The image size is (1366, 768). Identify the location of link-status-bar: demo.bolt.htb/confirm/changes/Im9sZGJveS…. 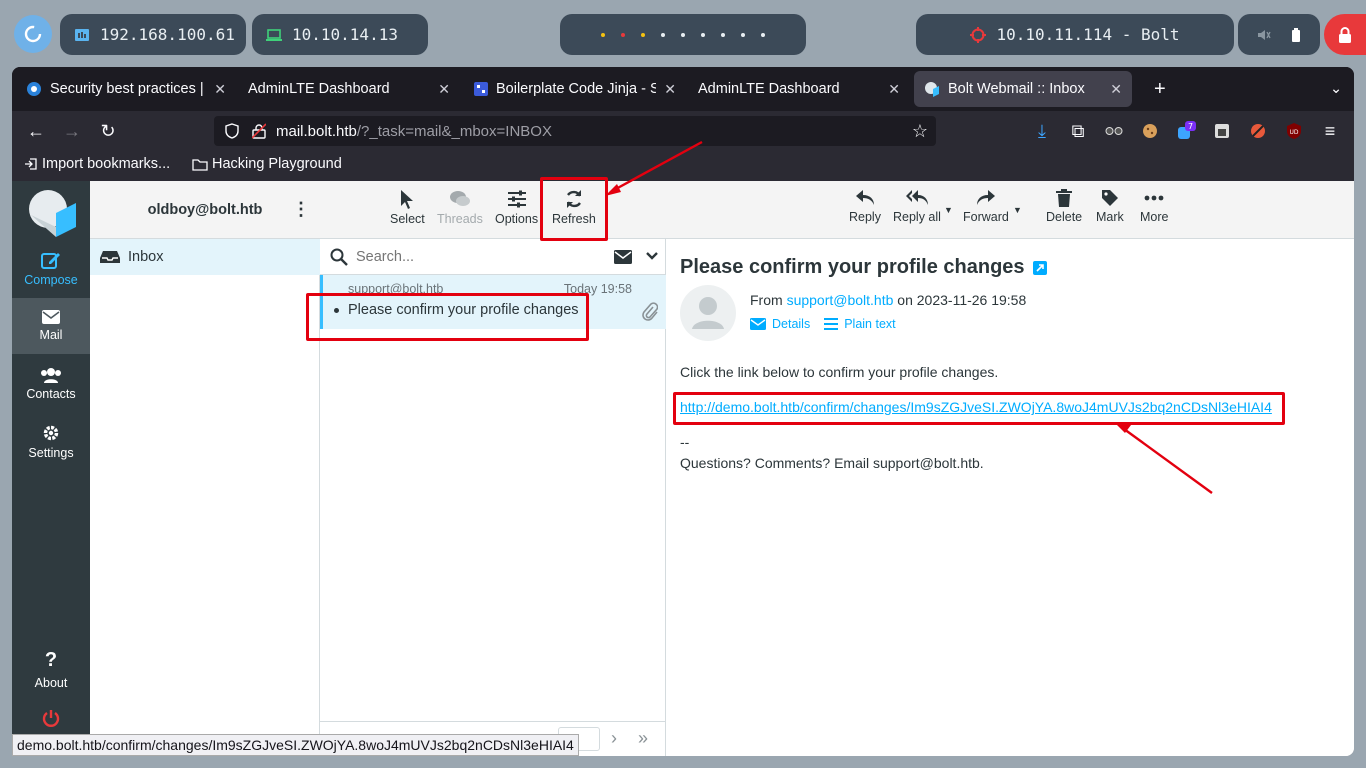
(295, 745).